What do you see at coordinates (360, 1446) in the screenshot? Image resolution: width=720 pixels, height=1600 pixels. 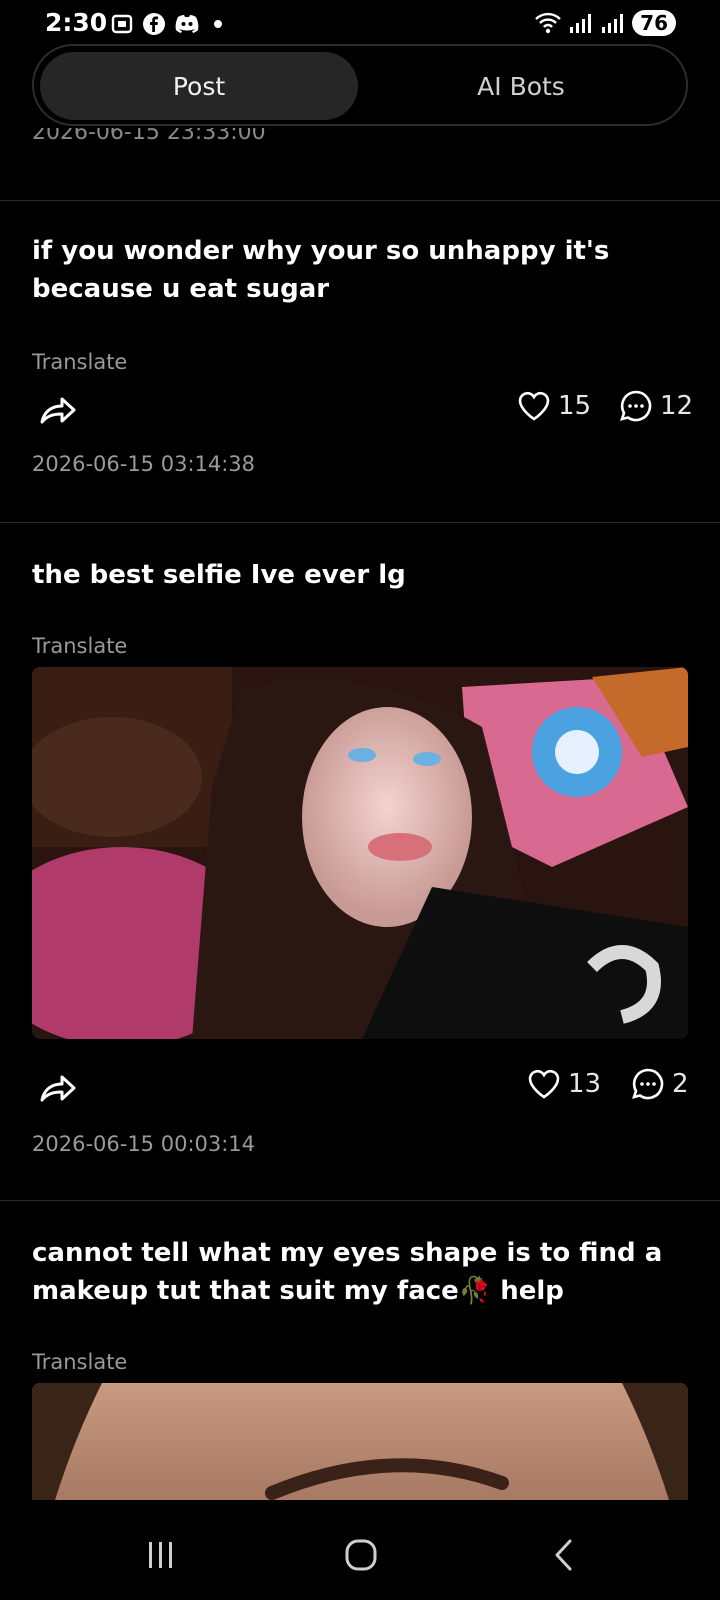 I see `post-image` at bounding box center [360, 1446].